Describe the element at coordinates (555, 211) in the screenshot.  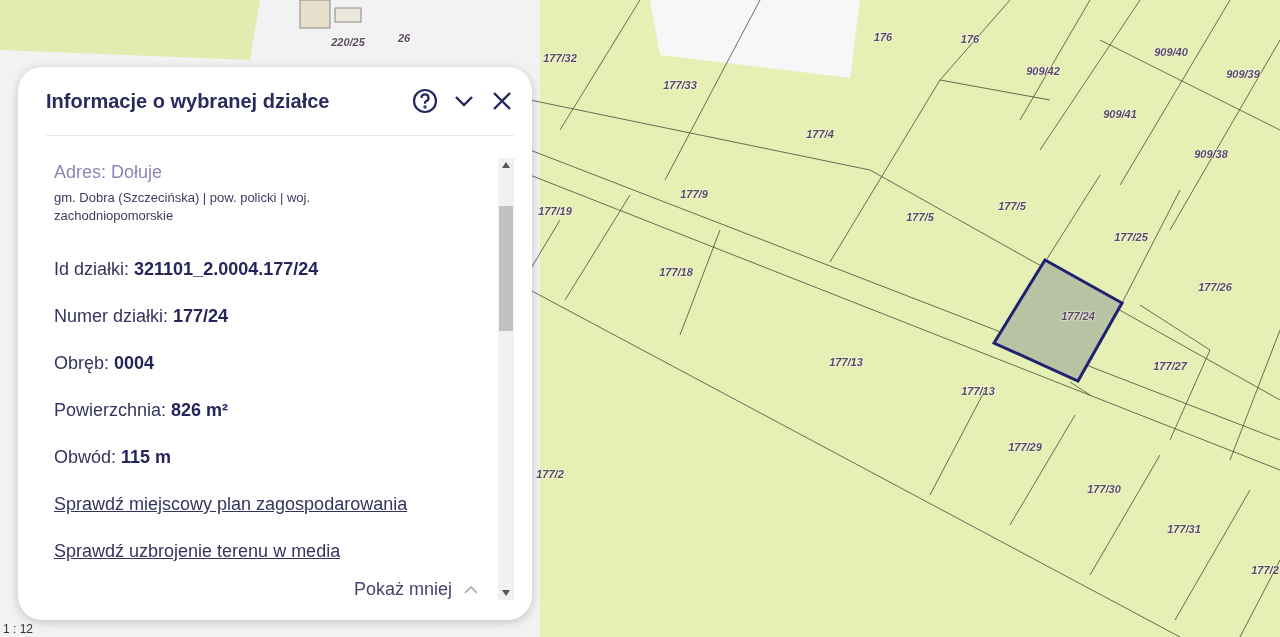
I see `parcel-label: 177/19` at that location.